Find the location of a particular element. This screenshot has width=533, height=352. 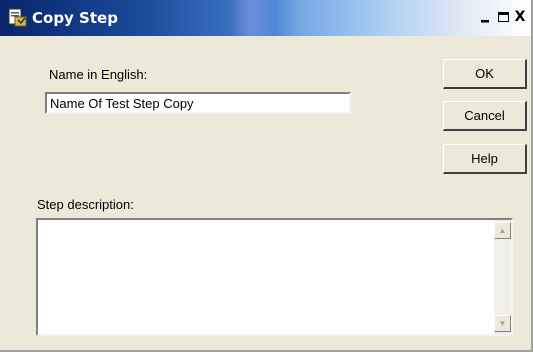

name-input is located at coordinates (198, 103).